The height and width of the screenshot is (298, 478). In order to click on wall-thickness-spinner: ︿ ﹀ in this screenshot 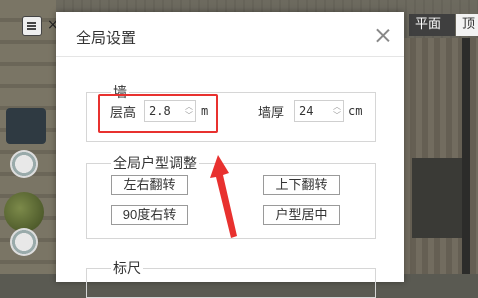, I will do `click(337, 111)`.